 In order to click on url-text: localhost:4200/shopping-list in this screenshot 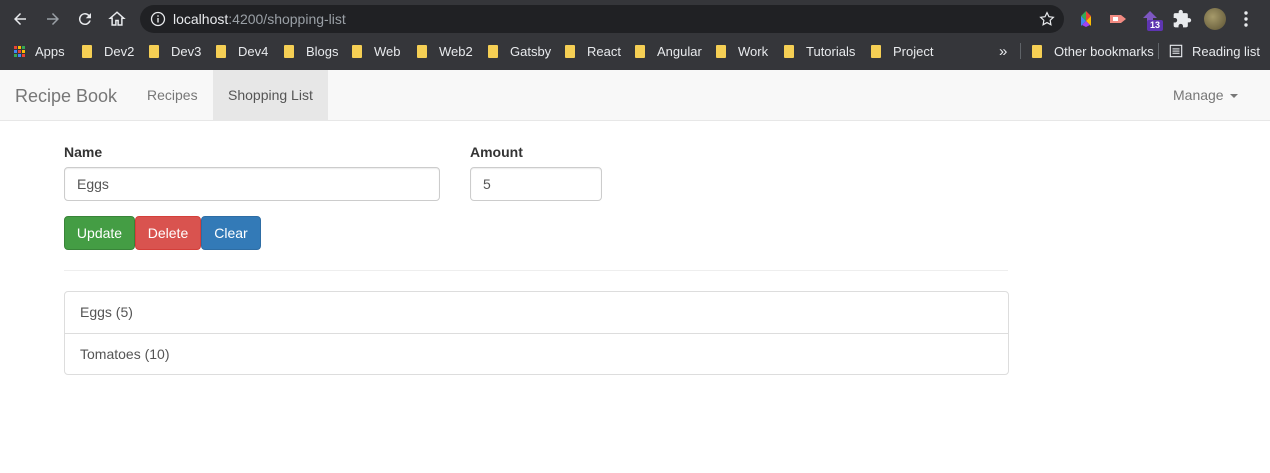, I will do `click(259, 19)`.